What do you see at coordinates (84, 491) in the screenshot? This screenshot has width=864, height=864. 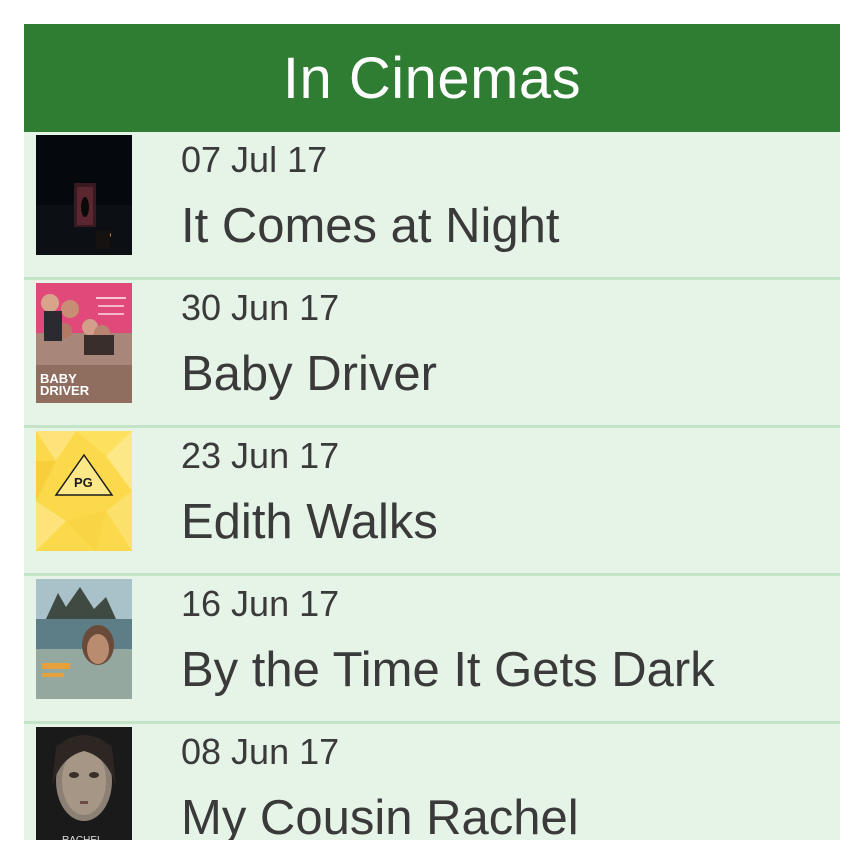 I see `movie-poster-image: PG` at bounding box center [84, 491].